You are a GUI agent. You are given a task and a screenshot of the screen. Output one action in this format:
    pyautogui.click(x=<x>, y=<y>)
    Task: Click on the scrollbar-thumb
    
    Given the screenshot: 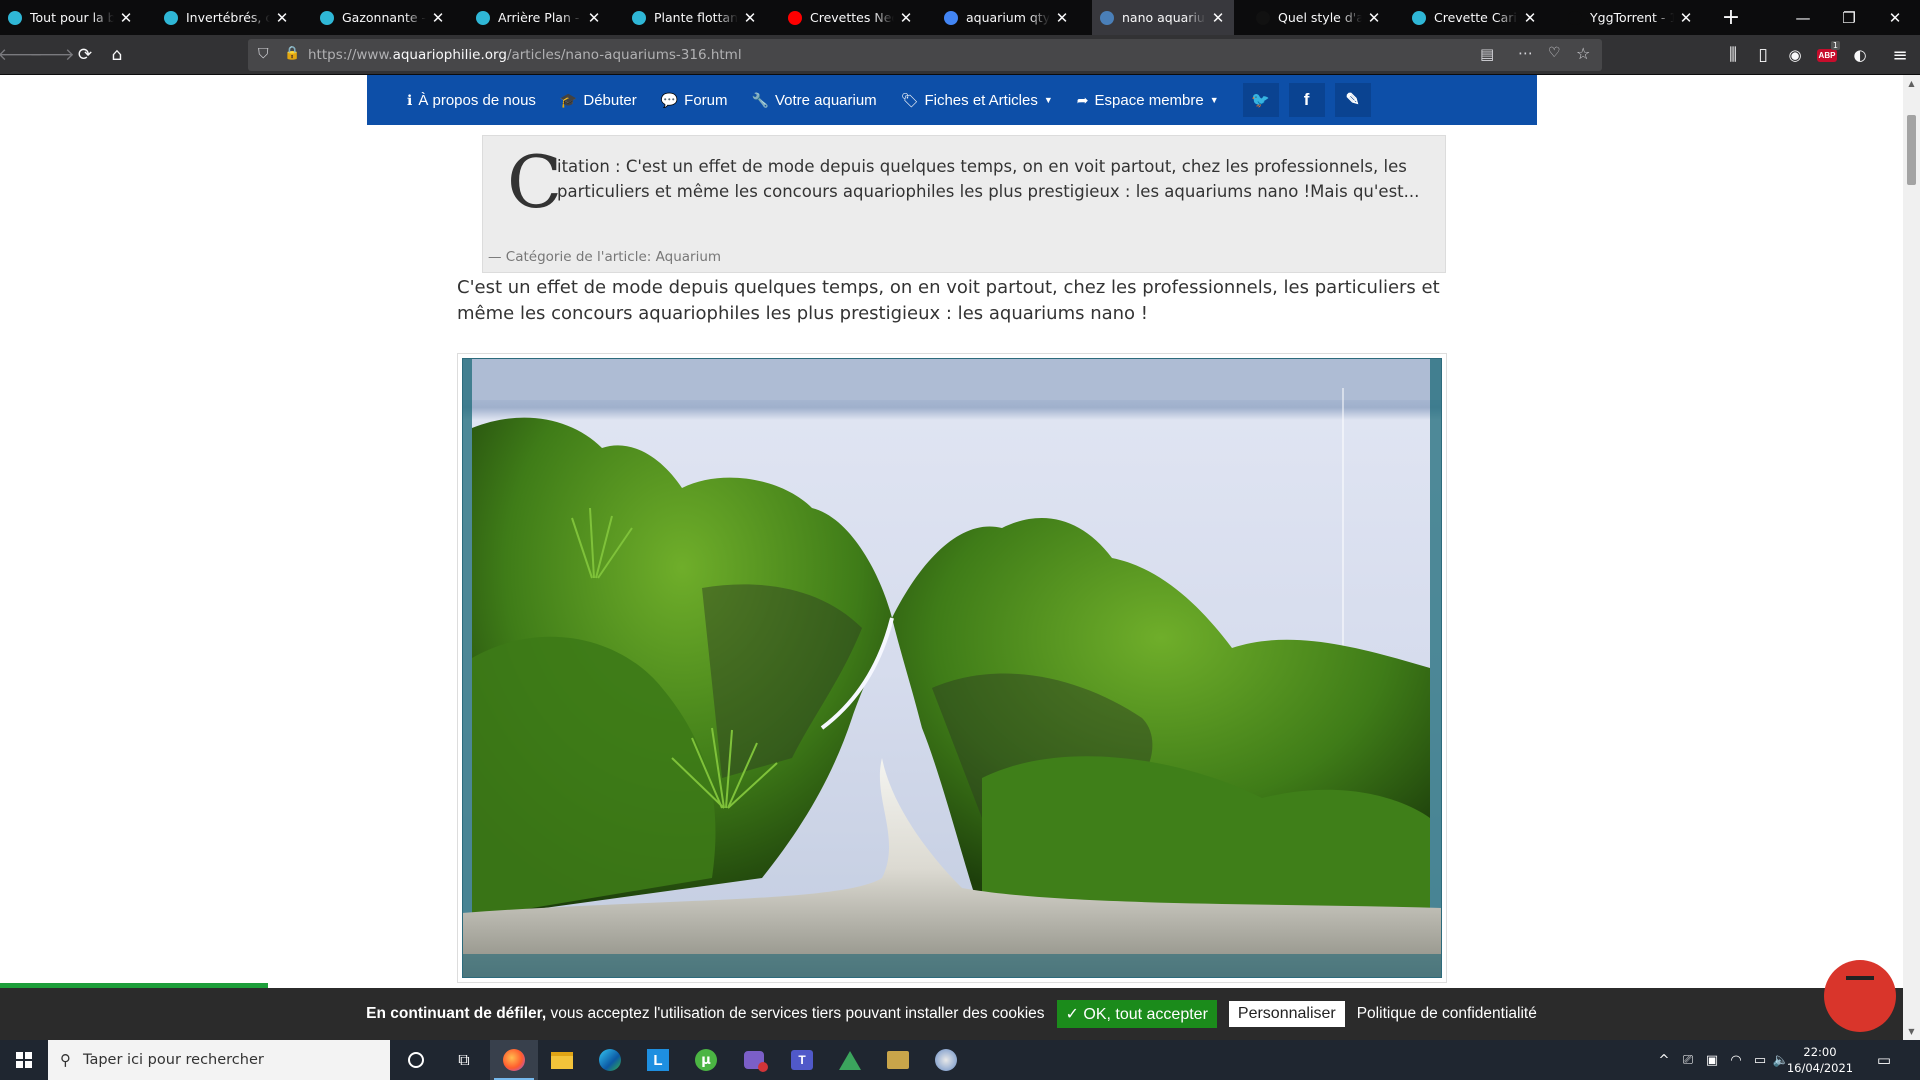 What is the action you would take?
    pyautogui.click(x=1911, y=150)
    